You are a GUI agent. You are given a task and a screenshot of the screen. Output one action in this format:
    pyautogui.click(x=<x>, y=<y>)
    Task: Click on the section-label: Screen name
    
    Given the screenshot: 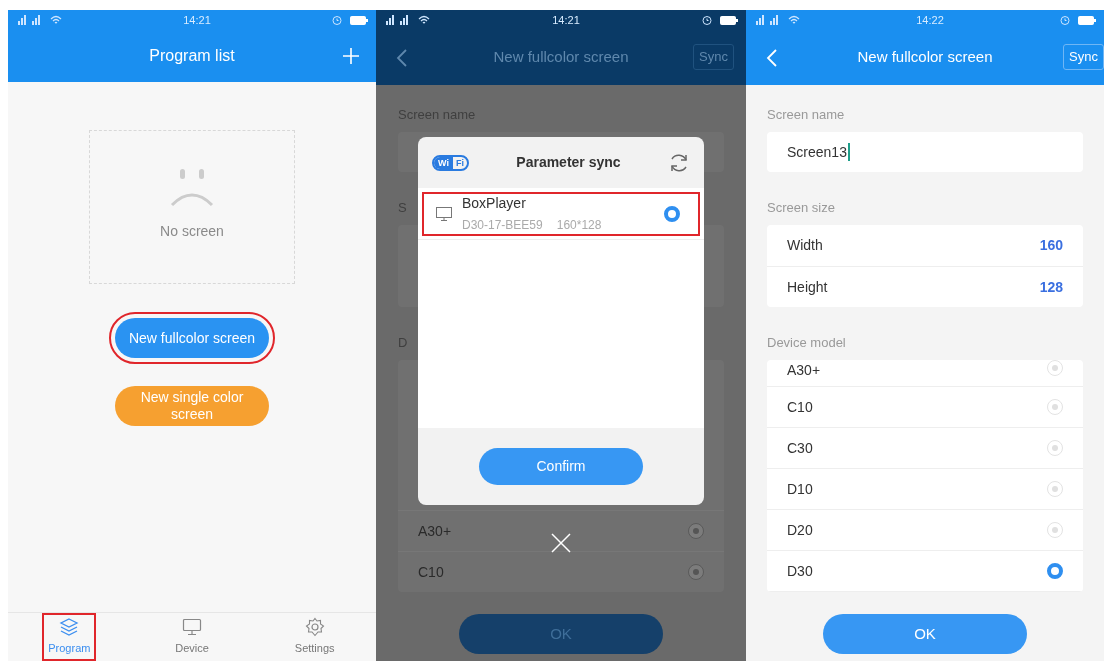 What is the action you would take?
    pyautogui.click(x=806, y=113)
    